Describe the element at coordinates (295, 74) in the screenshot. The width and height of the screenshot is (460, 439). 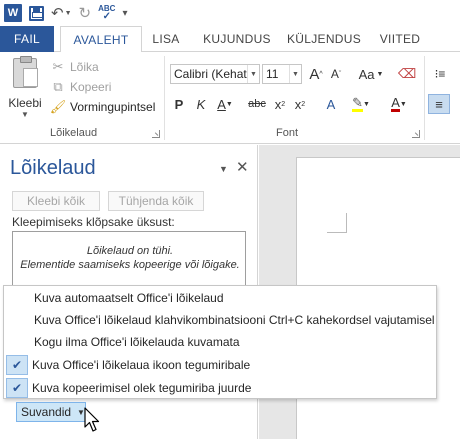
I see `font-size-dropdown-icon: ▼` at that location.